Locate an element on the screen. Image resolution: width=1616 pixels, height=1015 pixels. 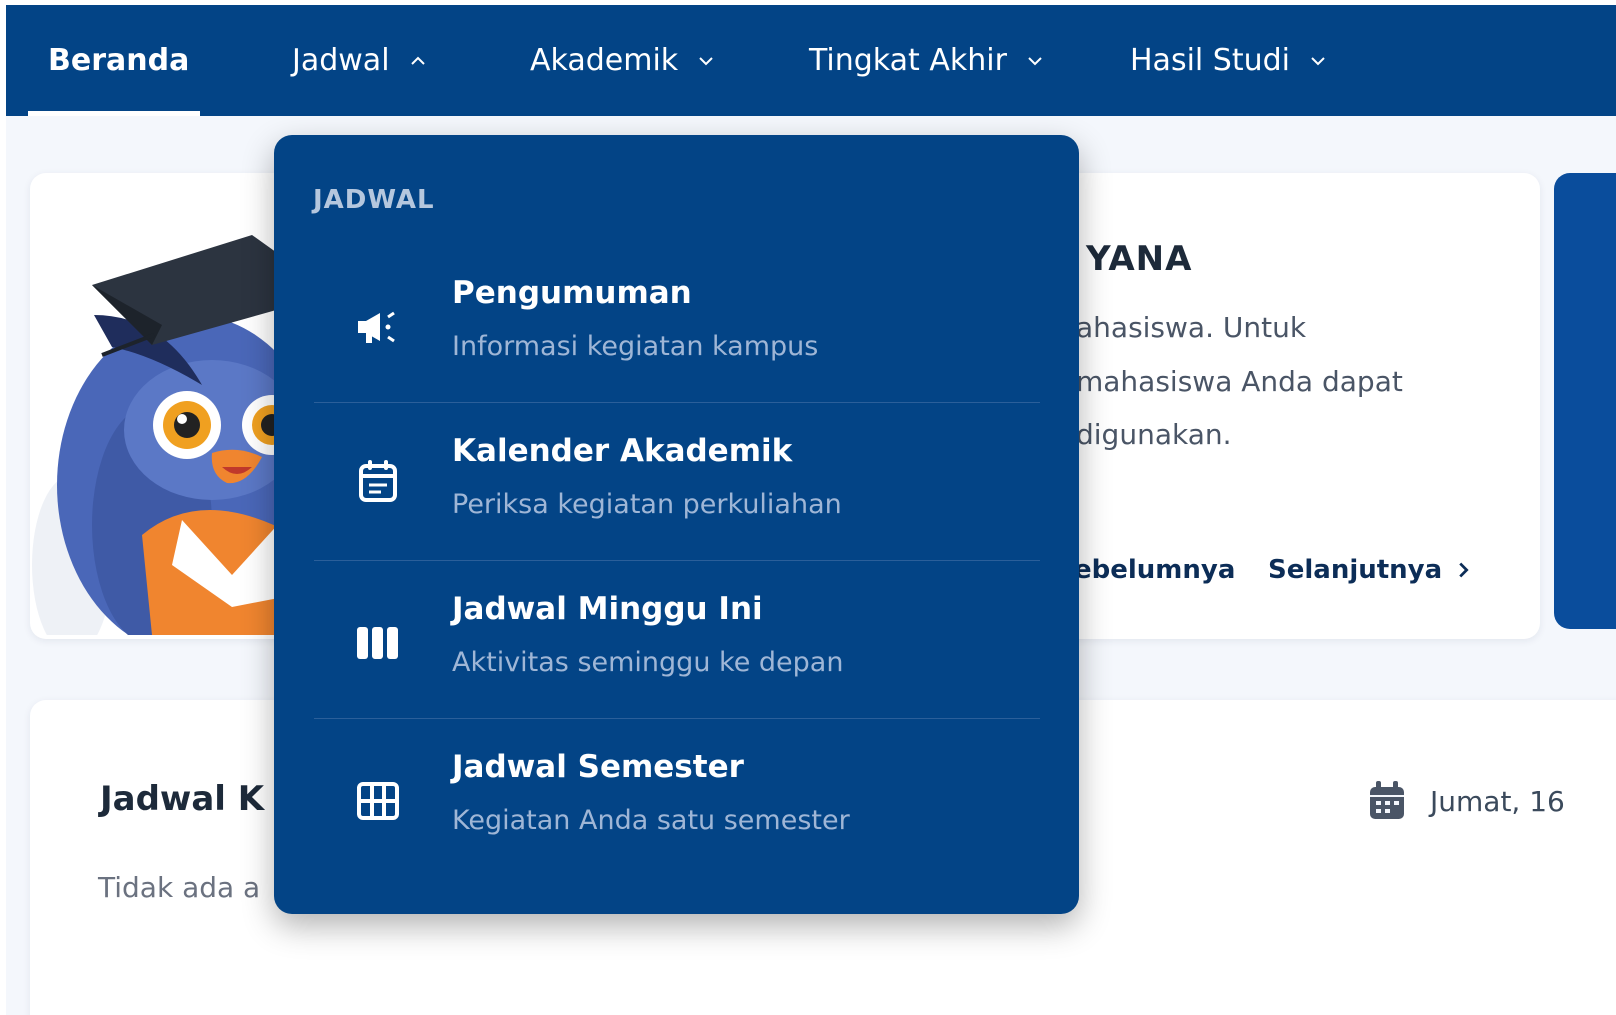
nav-item-jadwal: Jadwal is located at coordinates (361, 60).